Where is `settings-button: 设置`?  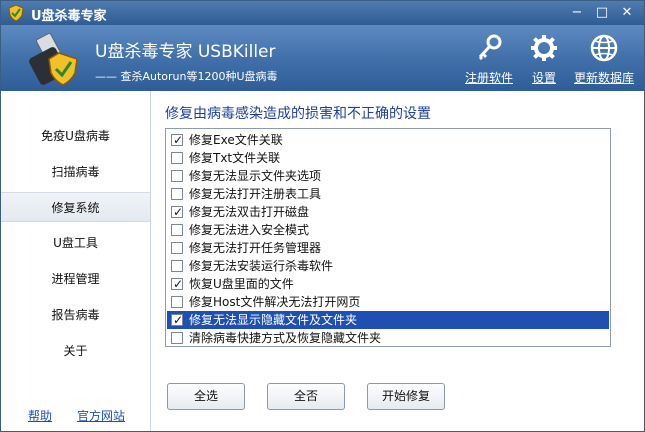 settings-button: 设置 is located at coordinates (544, 59).